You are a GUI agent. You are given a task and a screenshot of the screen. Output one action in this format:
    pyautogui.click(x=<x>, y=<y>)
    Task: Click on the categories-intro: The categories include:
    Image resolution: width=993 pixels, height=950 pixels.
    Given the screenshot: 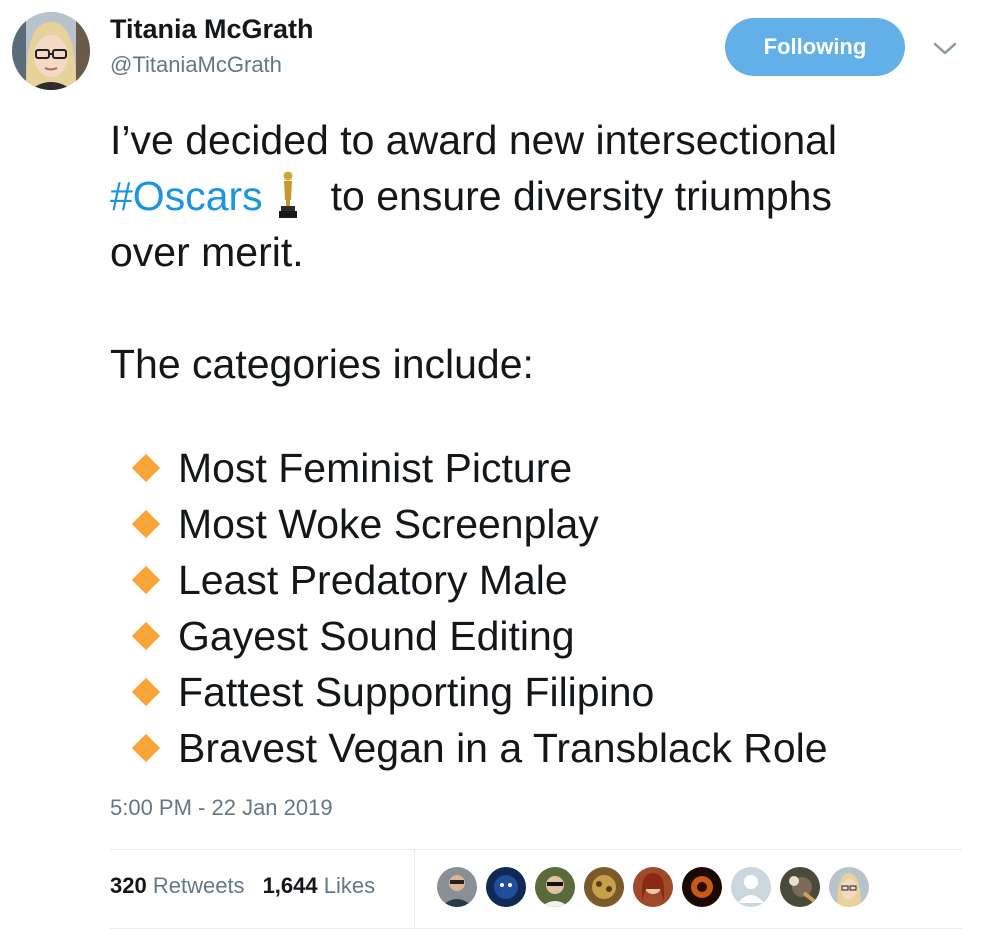 What is the action you would take?
    pyautogui.click(x=322, y=364)
    